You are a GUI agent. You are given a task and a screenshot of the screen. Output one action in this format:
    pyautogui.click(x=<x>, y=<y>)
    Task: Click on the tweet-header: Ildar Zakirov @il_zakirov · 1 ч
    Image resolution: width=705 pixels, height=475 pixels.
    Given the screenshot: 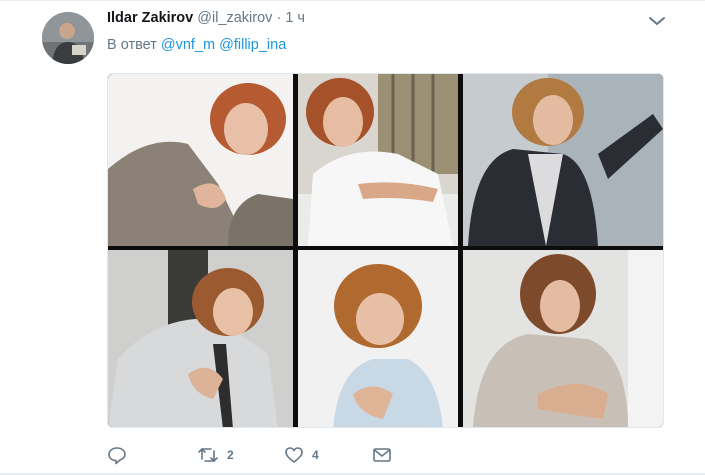 What is the action you would take?
    pyautogui.click(x=206, y=18)
    